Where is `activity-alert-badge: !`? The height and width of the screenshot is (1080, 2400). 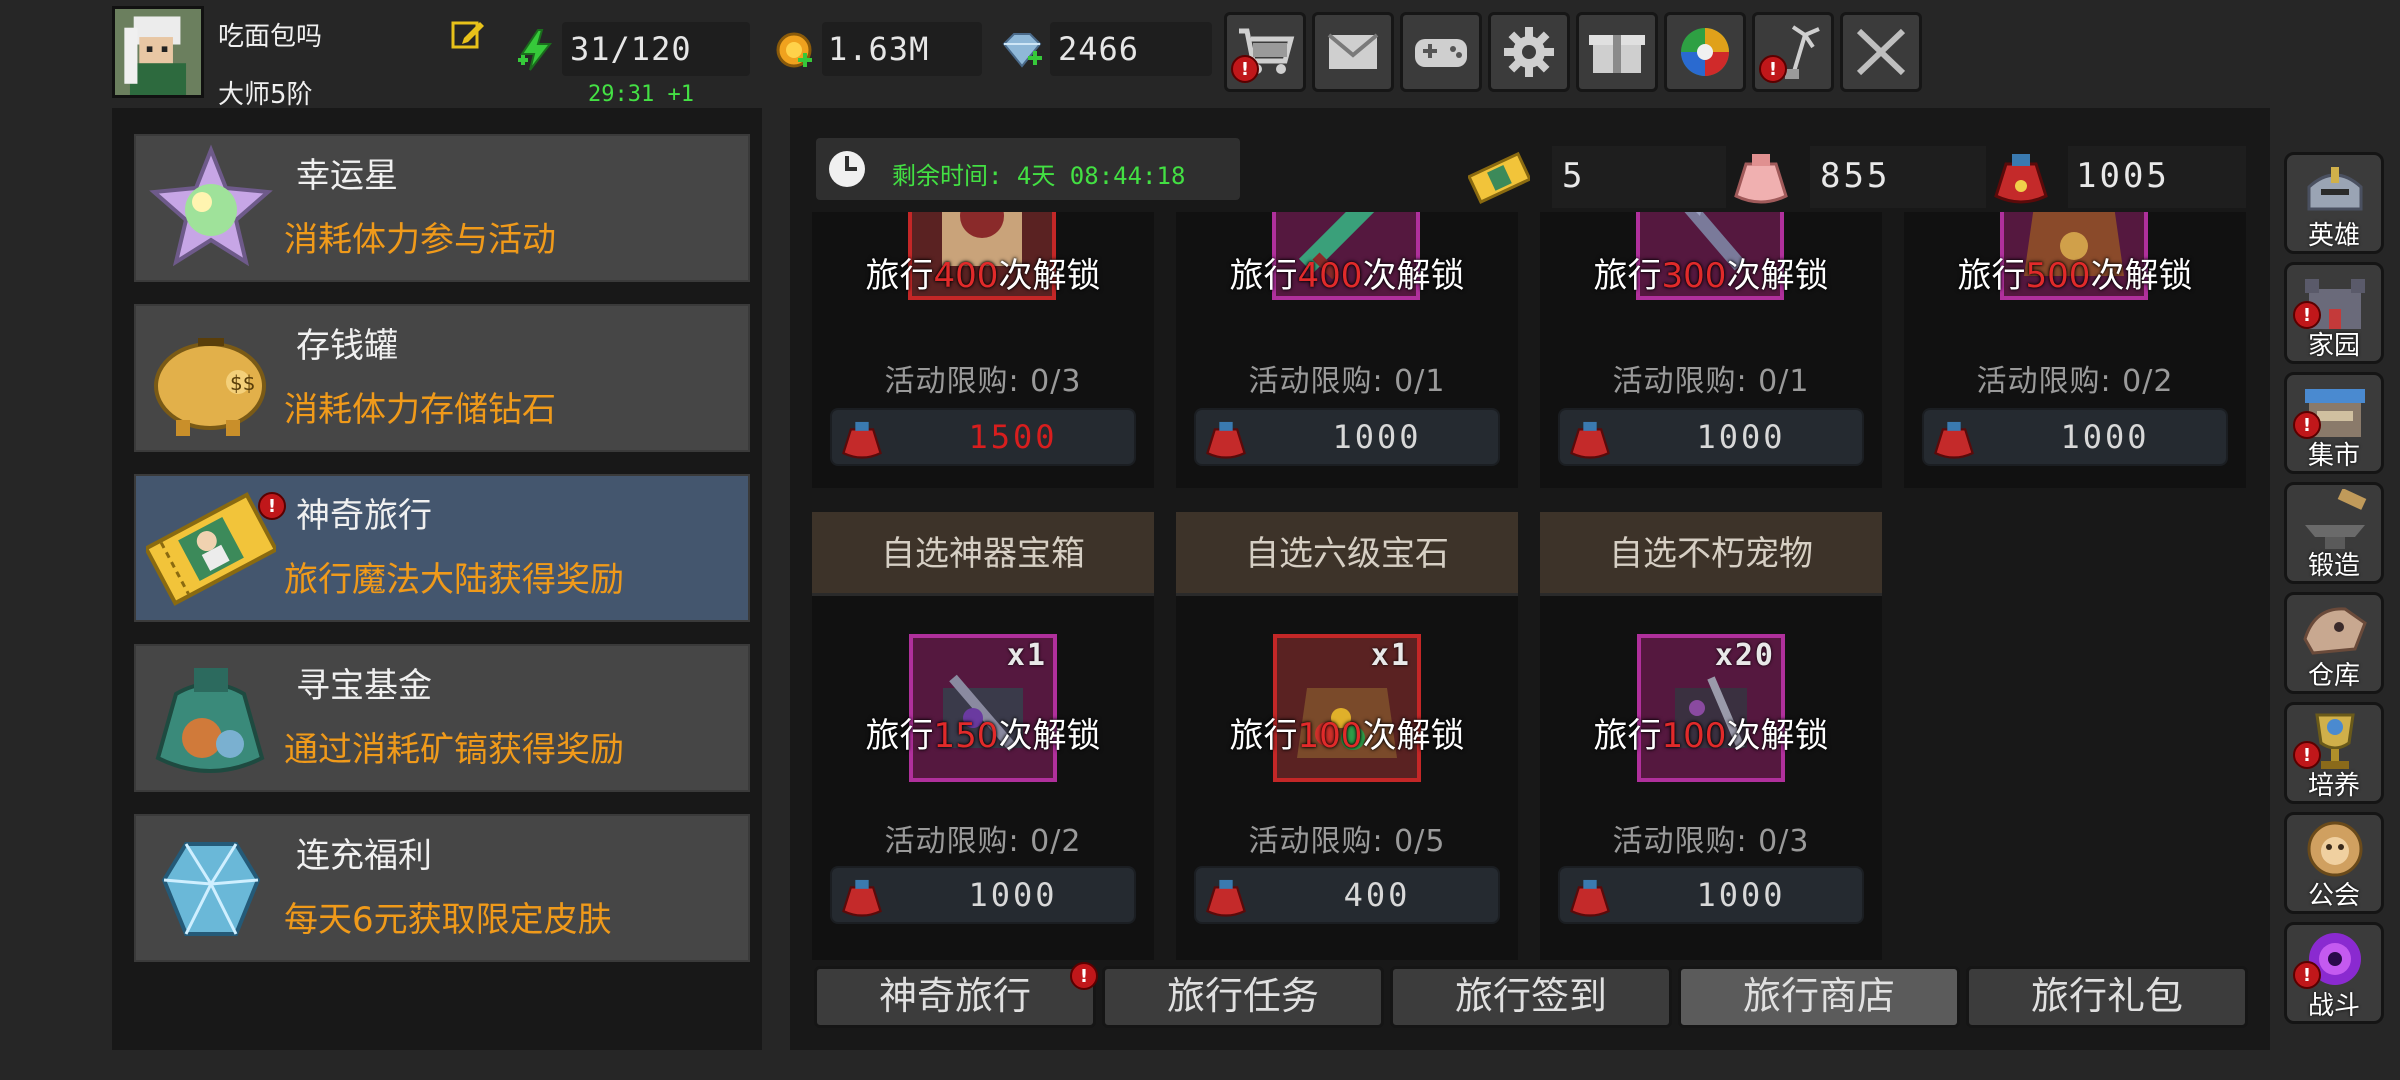
activity-alert-badge: ! is located at coordinates (272, 506).